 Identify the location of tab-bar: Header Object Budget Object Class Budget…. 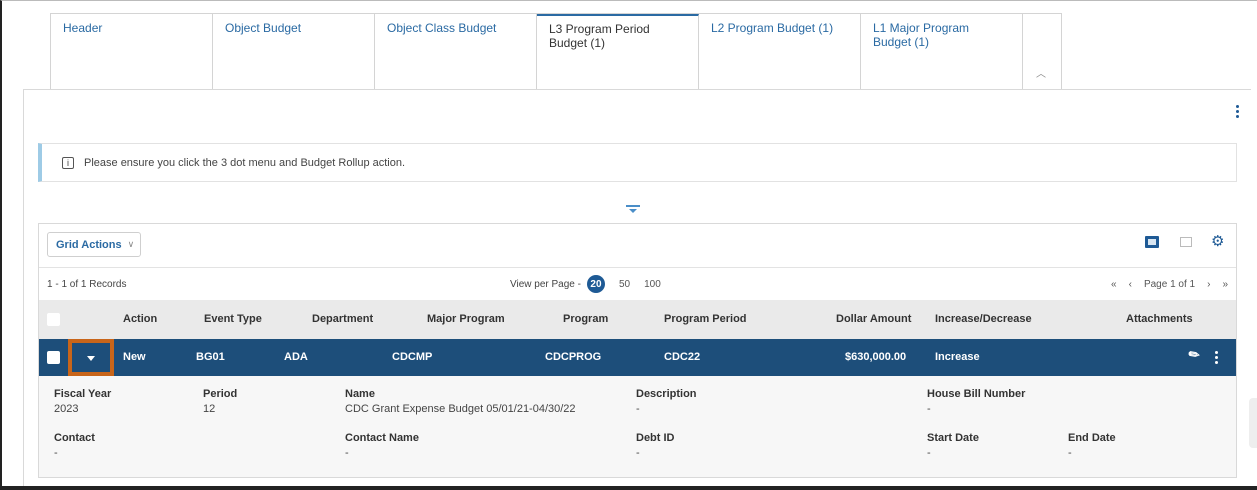
(556, 51).